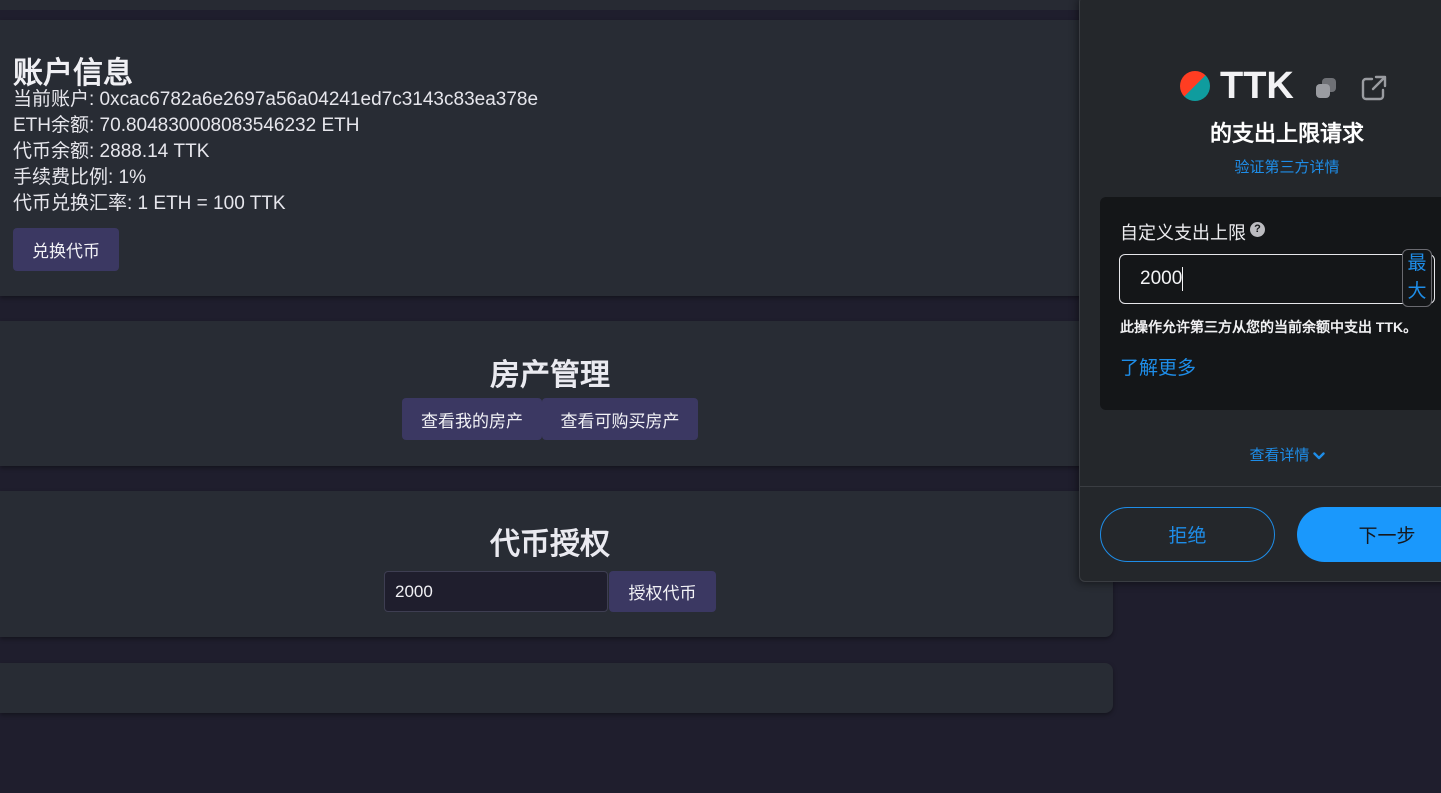 This screenshot has height=793, width=1441. I want to click on max-button: 最大, so click(1417, 278).